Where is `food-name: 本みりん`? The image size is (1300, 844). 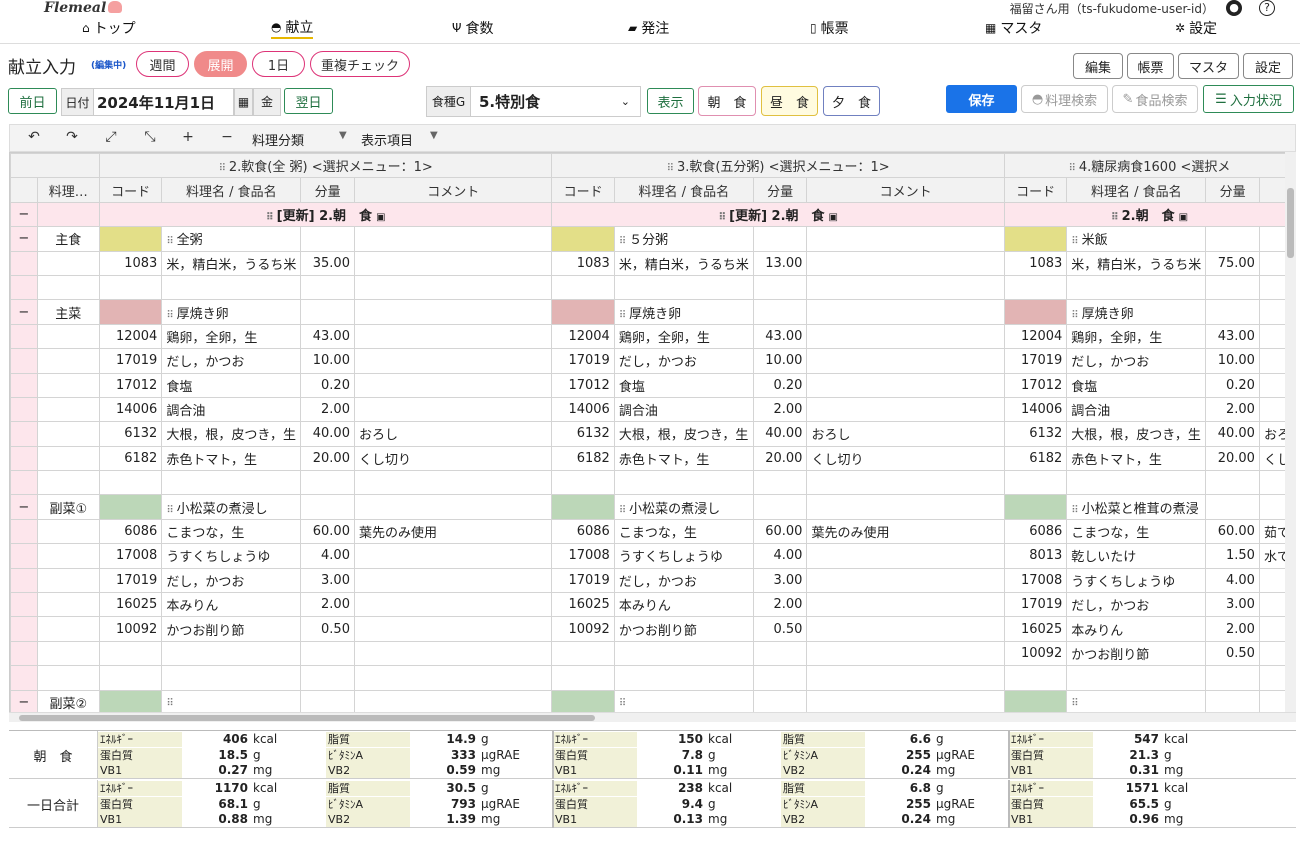 food-name: 本みりん is located at coordinates (1136, 629).